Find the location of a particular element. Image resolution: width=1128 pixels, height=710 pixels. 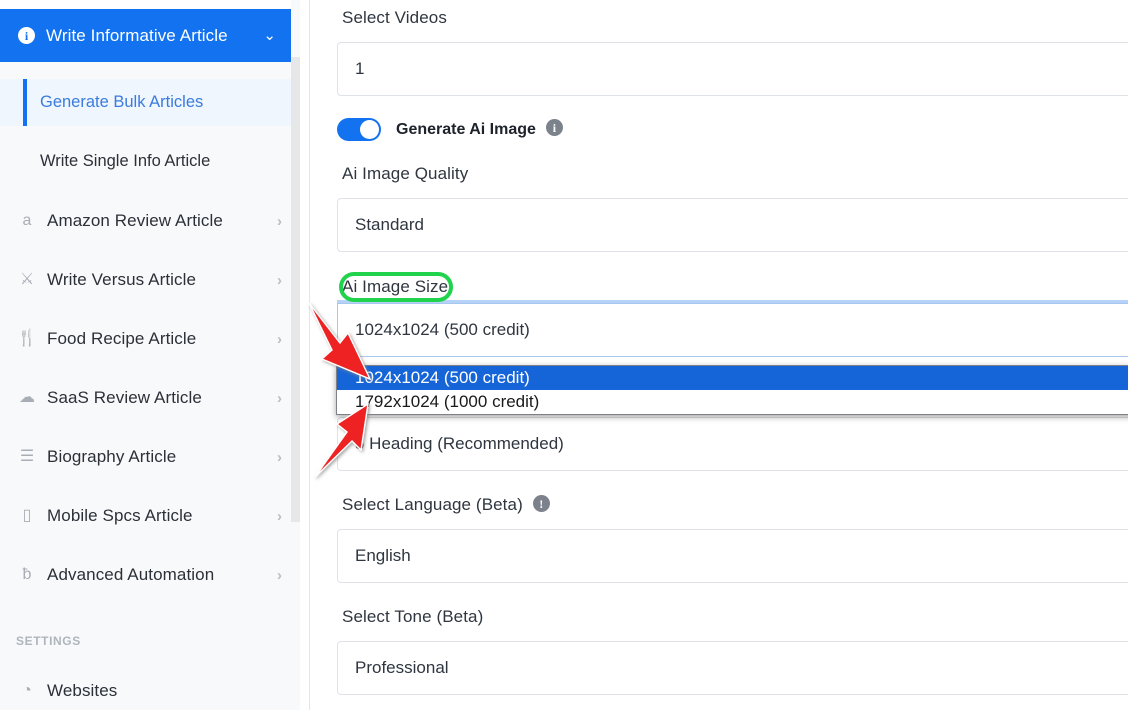

toggle-generate-ai-image is located at coordinates (359, 129).